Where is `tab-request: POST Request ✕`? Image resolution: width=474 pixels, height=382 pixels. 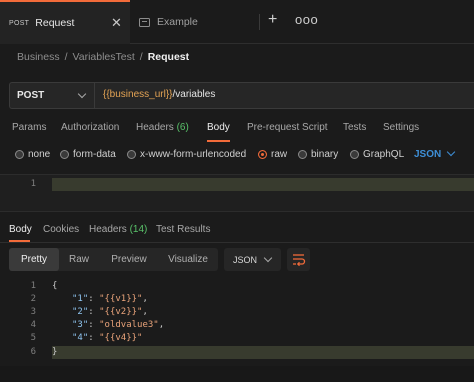 tab-request: POST Request ✕ is located at coordinates (65, 22).